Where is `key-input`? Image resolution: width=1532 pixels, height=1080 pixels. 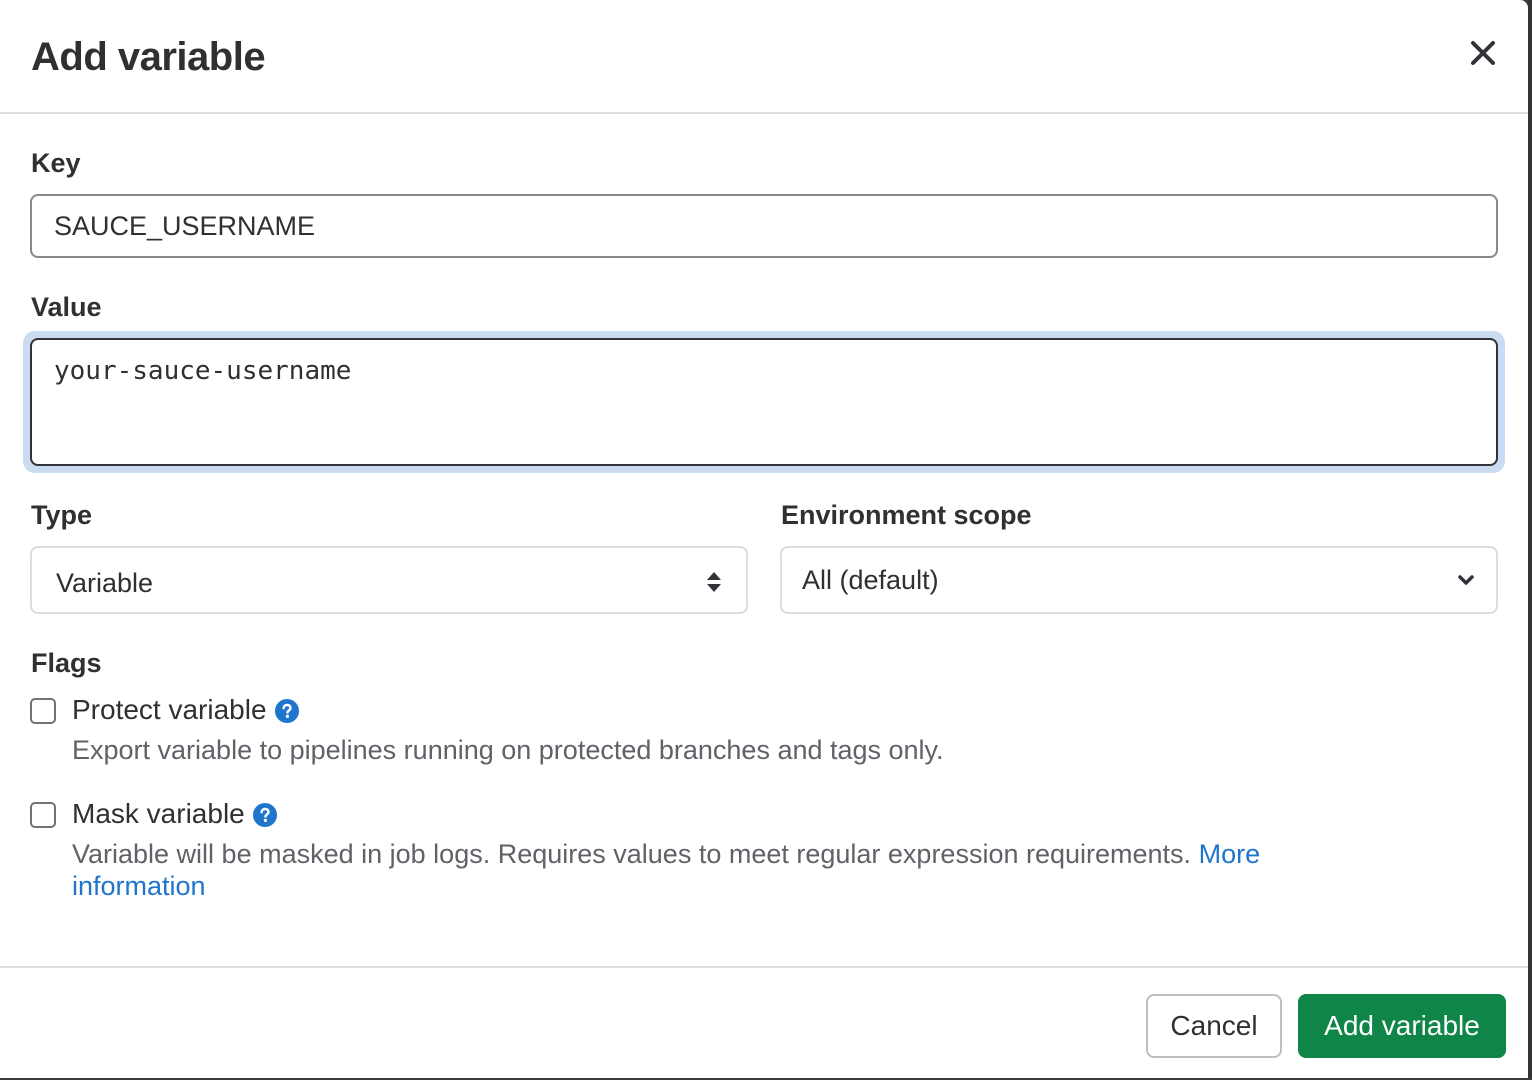 key-input is located at coordinates (764, 226).